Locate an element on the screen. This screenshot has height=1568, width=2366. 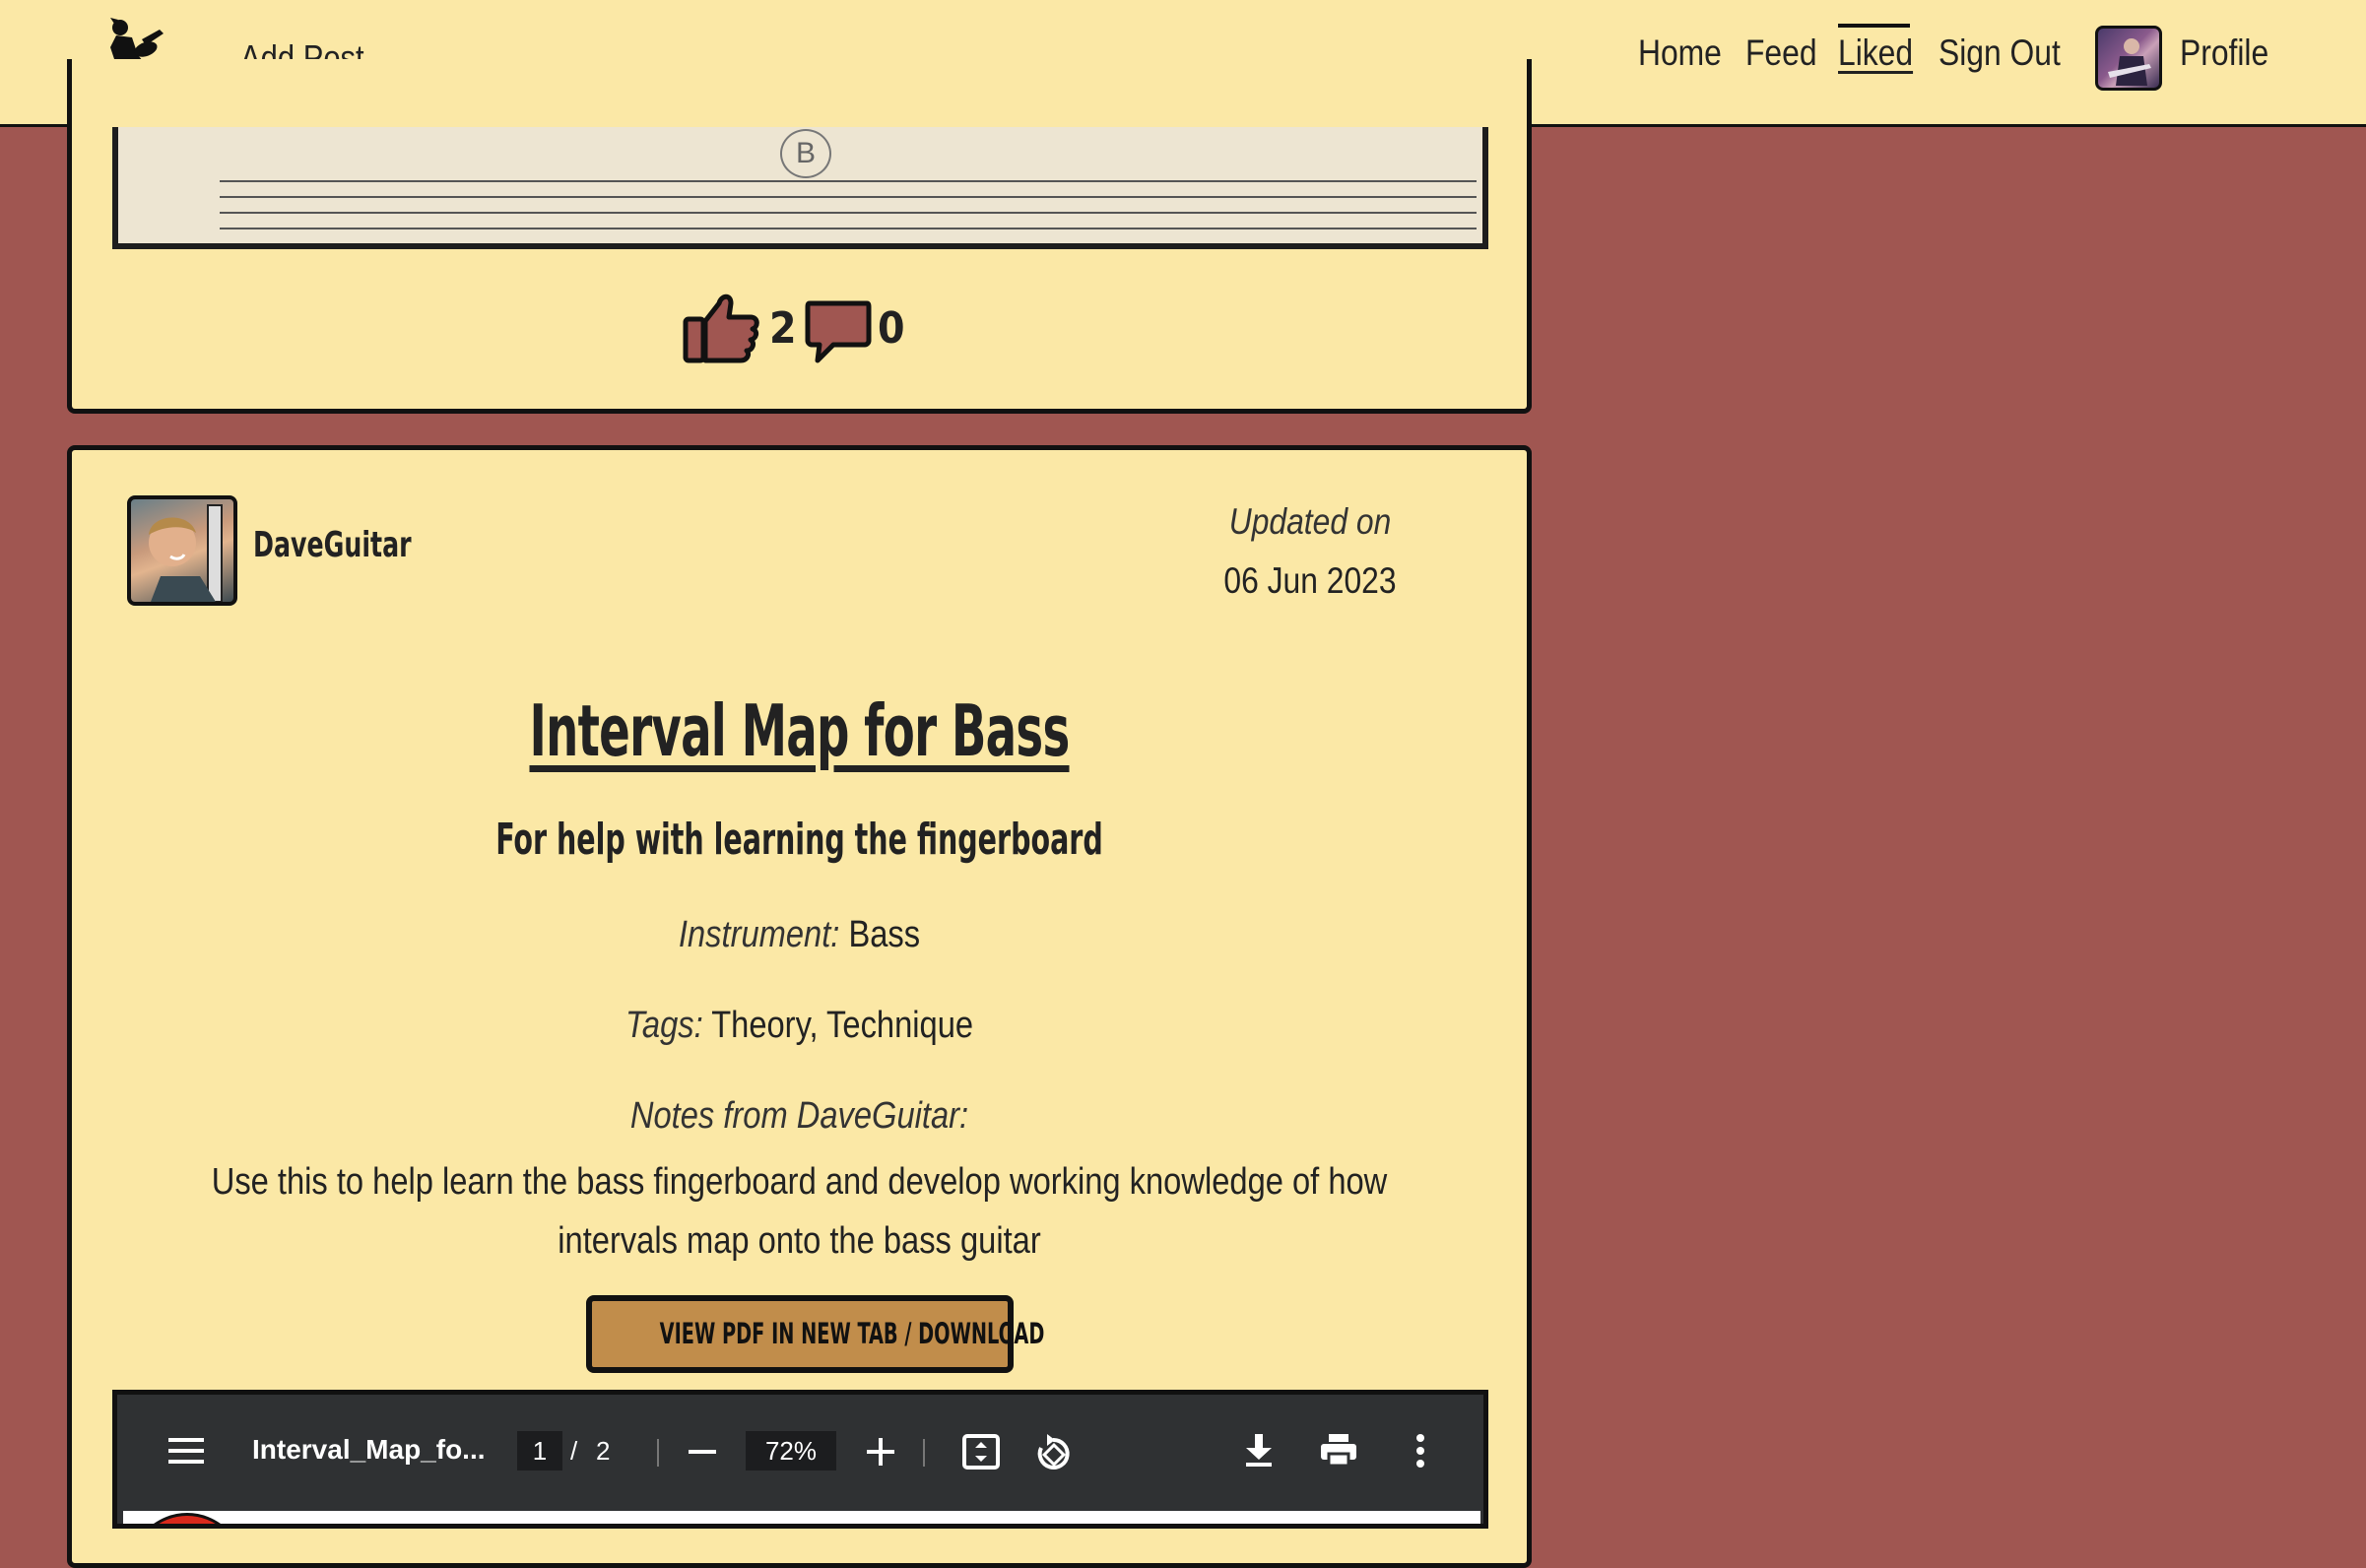
menu-icon is located at coordinates (186, 1451).